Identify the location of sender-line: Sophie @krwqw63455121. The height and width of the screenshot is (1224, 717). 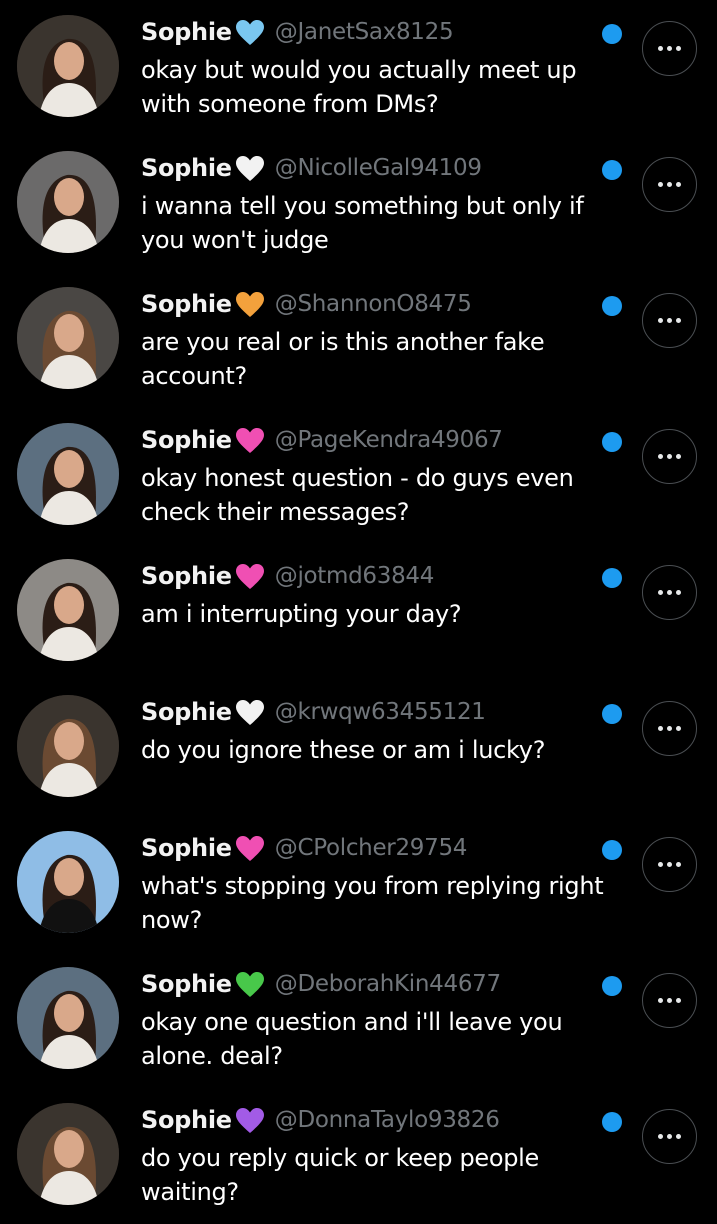
(313, 712).